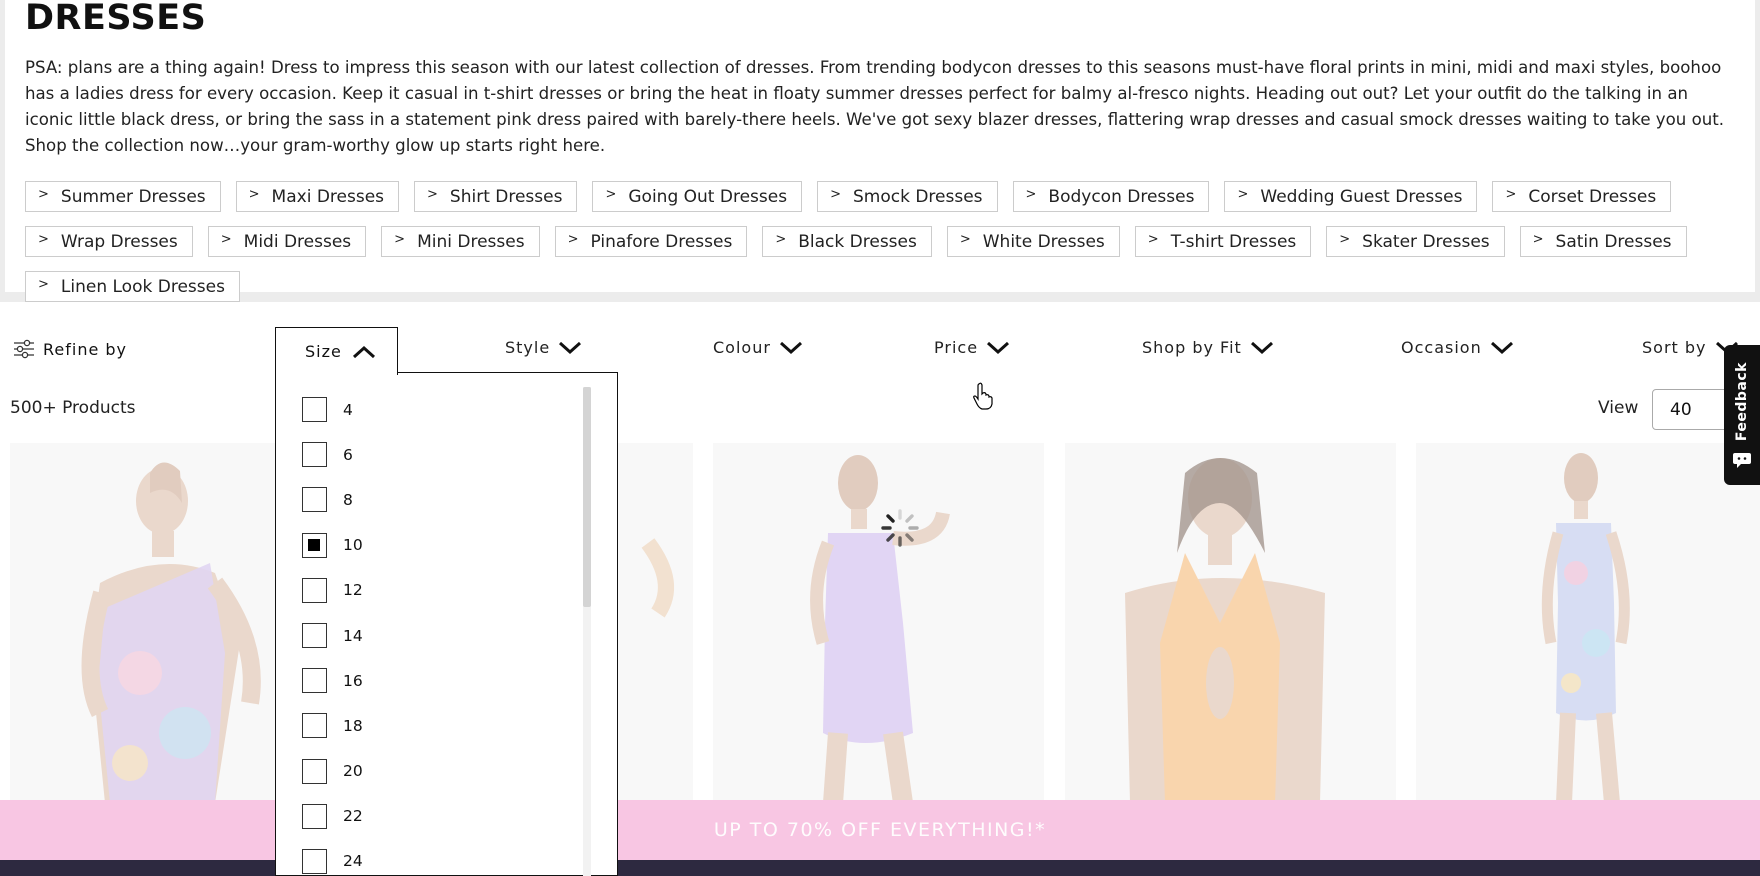  I want to click on category-chip: > Midi Dresses, so click(287, 241).